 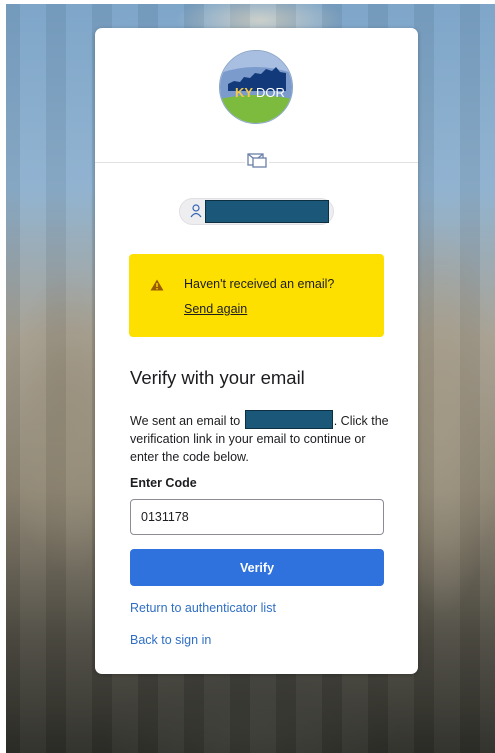 What do you see at coordinates (203, 608) in the screenshot?
I see `return-to-authenticator-link: Return to authenticator list` at bounding box center [203, 608].